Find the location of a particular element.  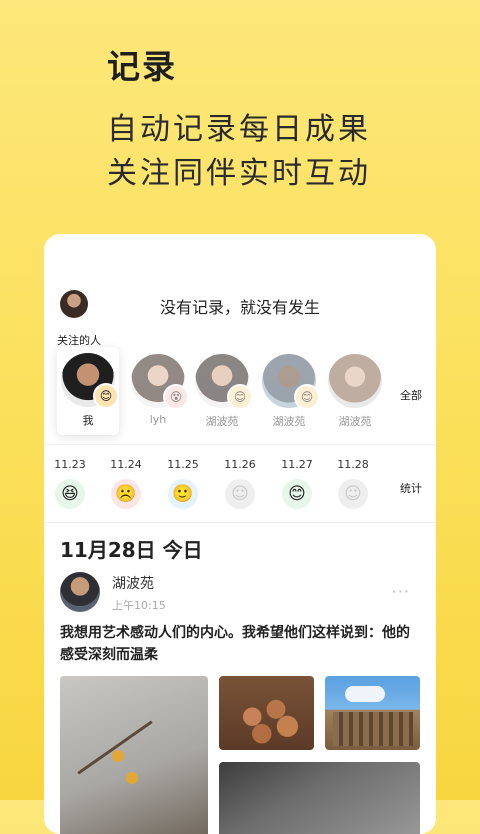

frown-face-icon: ☹️ is located at coordinates (126, 494).